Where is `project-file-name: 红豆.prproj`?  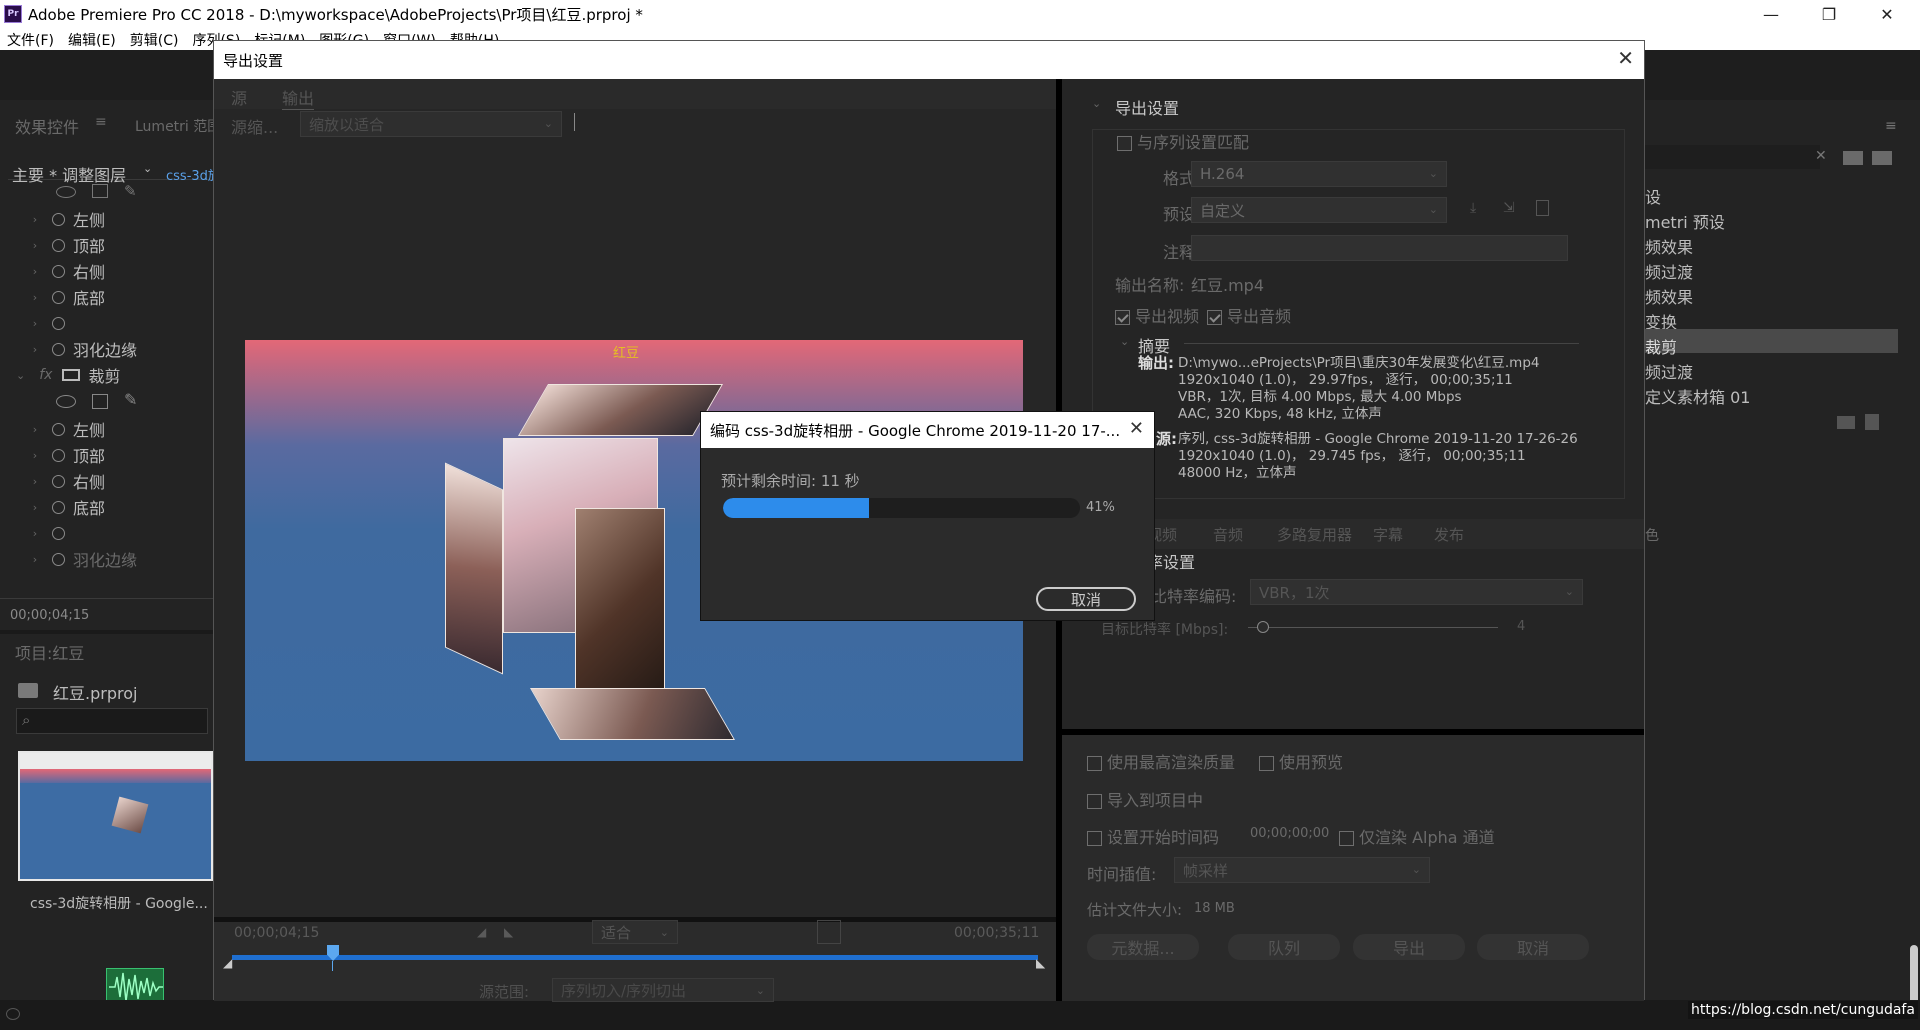 project-file-name: 红豆.prproj is located at coordinates (95, 693).